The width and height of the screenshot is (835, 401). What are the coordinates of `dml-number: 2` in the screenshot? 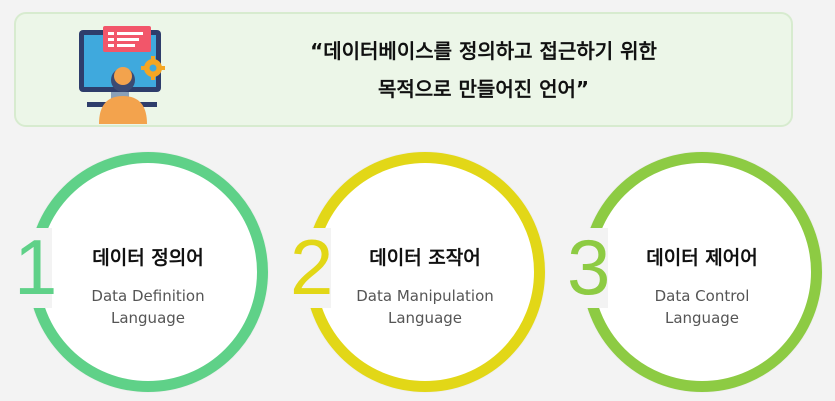 It's located at (312, 267).